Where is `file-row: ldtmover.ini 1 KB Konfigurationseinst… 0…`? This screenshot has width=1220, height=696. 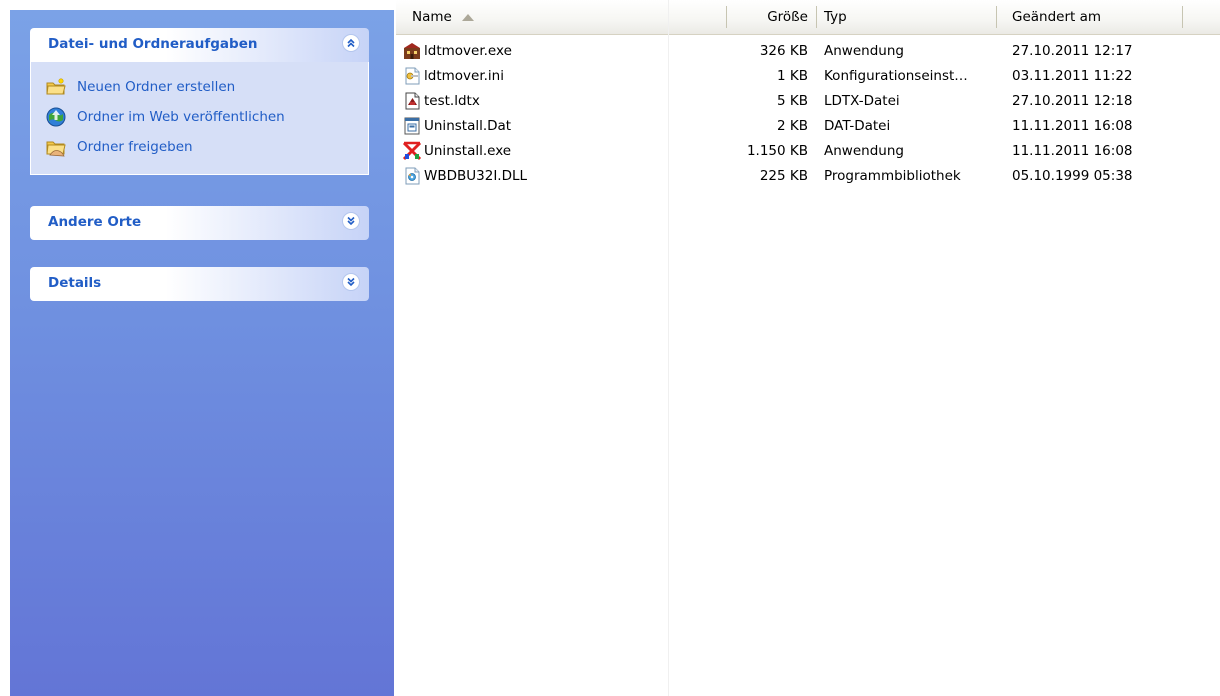
file-row: ldtmover.ini 1 KB Konfigurationseinst… 0… is located at coordinates (808, 75).